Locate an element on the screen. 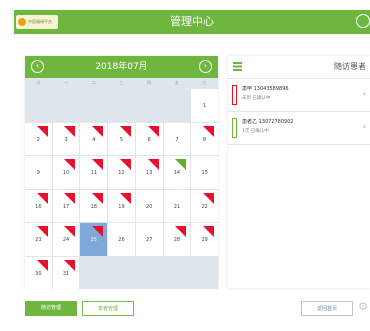  weekday-label: 一 is located at coordinates (66, 82).